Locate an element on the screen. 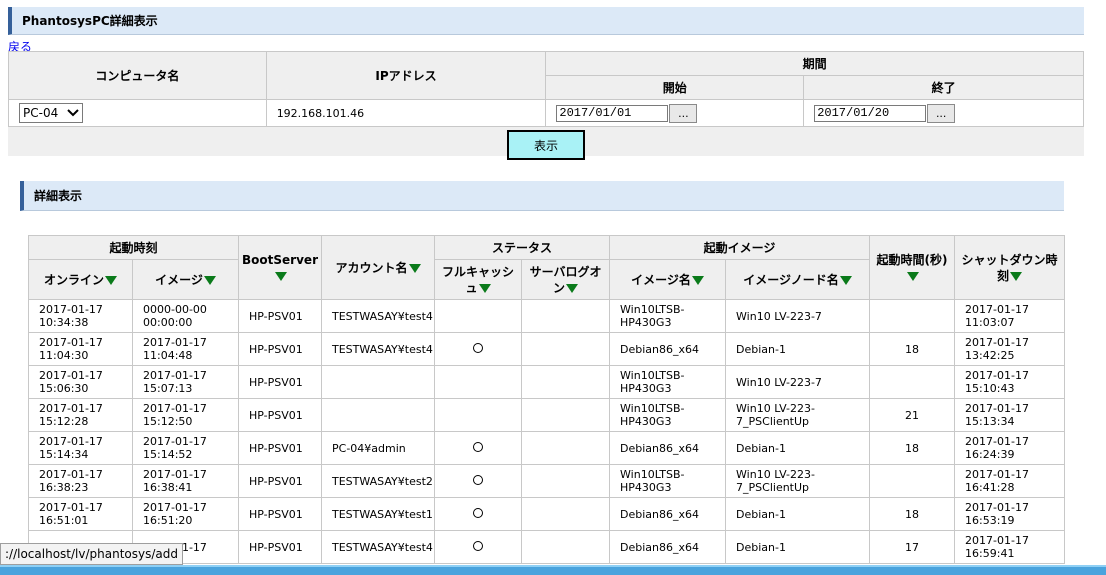 The image size is (1106, 575). online-header-label: オンライン is located at coordinates (73, 279).